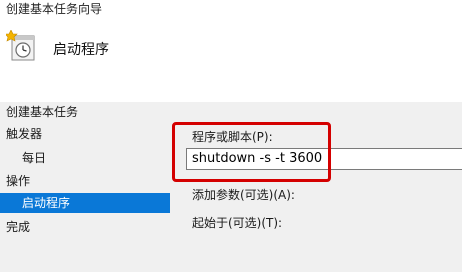 The height and width of the screenshot is (272, 462). I want to click on args-label: 添加参数(可选)(A):, so click(243, 195).